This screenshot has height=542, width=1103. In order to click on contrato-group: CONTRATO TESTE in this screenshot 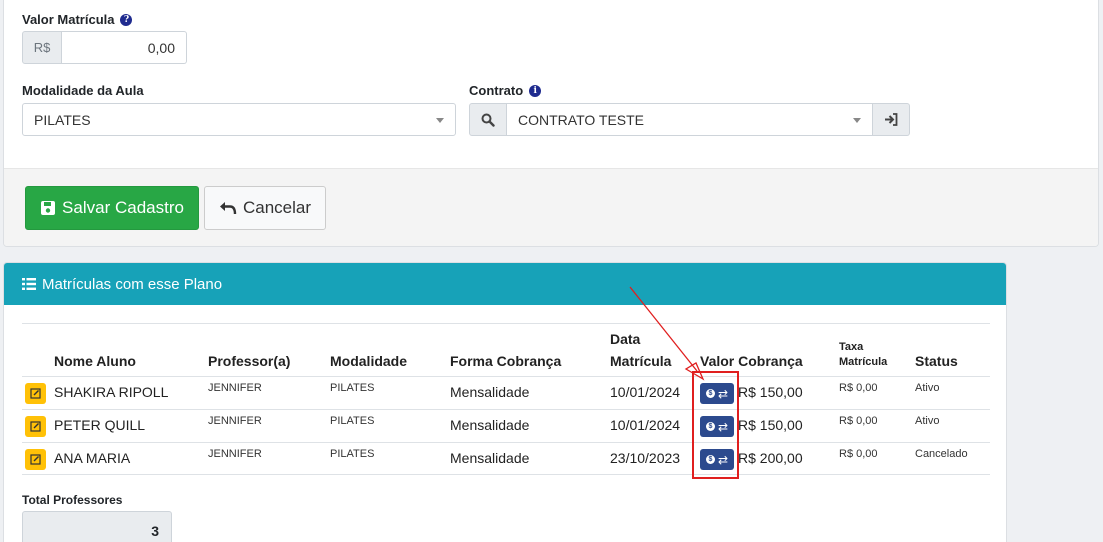, I will do `click(689, 119)`.